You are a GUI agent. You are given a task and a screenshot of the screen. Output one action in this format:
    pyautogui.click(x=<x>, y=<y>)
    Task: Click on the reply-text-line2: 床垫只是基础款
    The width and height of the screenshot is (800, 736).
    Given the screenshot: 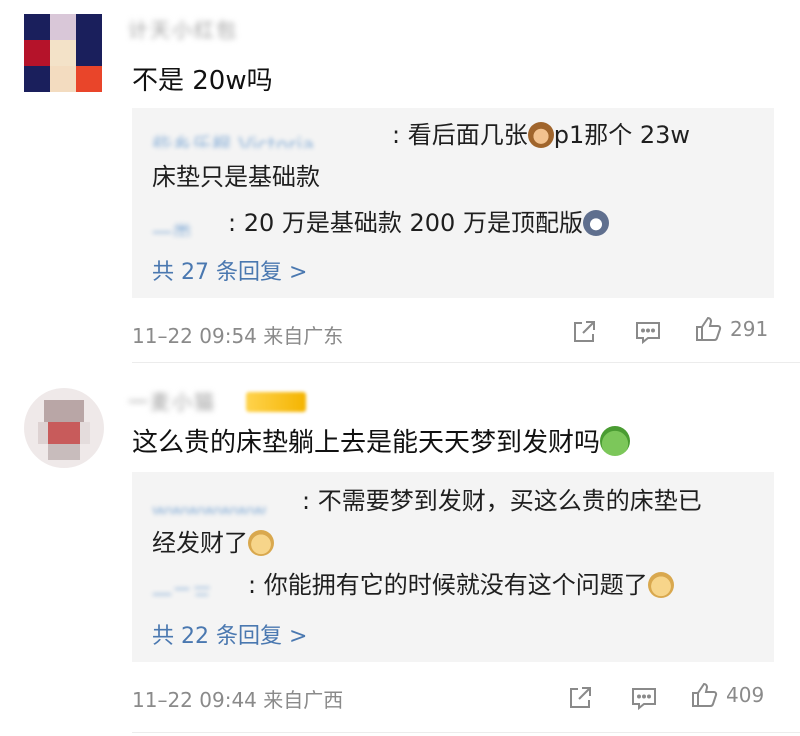 What is the action you would take?
    pyautogui.click(x=236, y=177)
    